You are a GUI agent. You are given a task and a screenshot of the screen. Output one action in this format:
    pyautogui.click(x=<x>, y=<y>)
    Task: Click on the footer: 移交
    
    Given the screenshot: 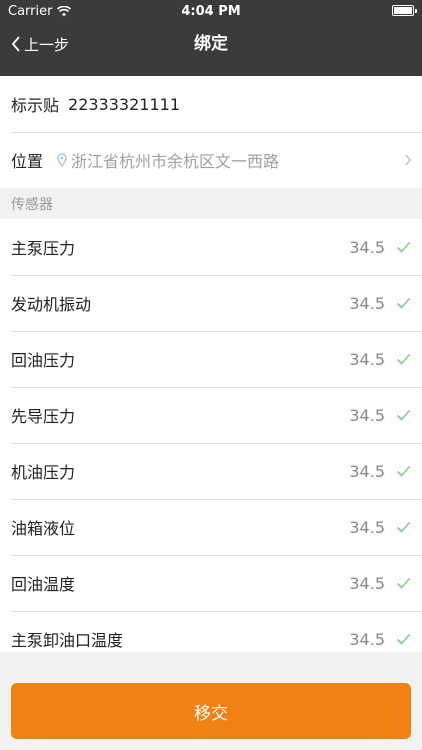 What is the action you would take?
    pyautogui.click(x=211, y=701)
    